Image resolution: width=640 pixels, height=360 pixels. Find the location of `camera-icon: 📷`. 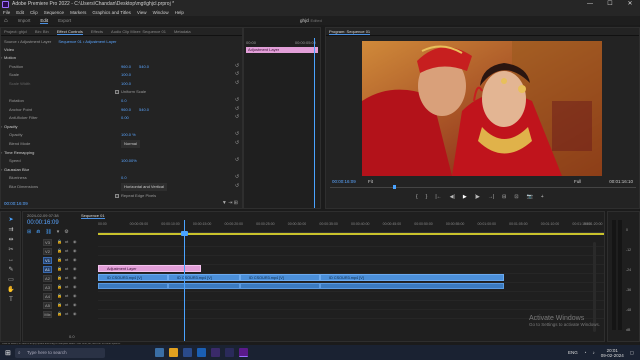

camera-icon: 📷 is located at coordinates (530, 197).